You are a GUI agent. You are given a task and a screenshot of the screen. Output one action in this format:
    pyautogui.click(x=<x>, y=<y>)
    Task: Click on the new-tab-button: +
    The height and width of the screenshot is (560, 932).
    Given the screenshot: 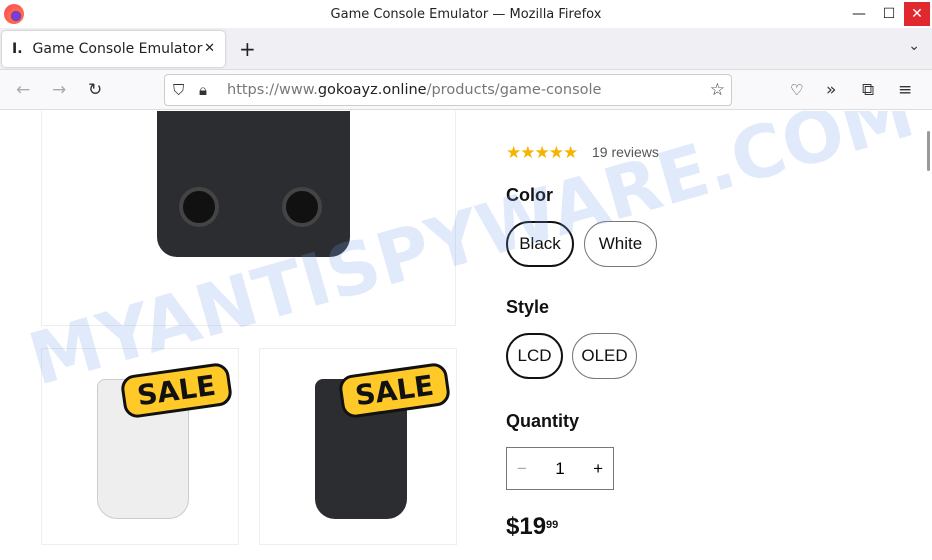 What is the action you would take?
    pyautogui.click(x=247, y=49)
    